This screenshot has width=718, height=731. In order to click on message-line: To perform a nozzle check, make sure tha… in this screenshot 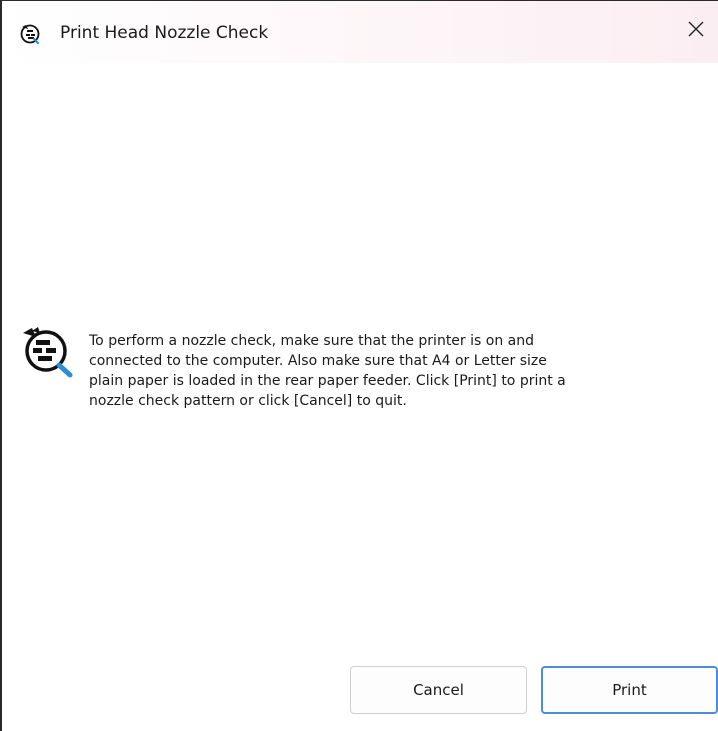, I will do `click(311, 341)`.